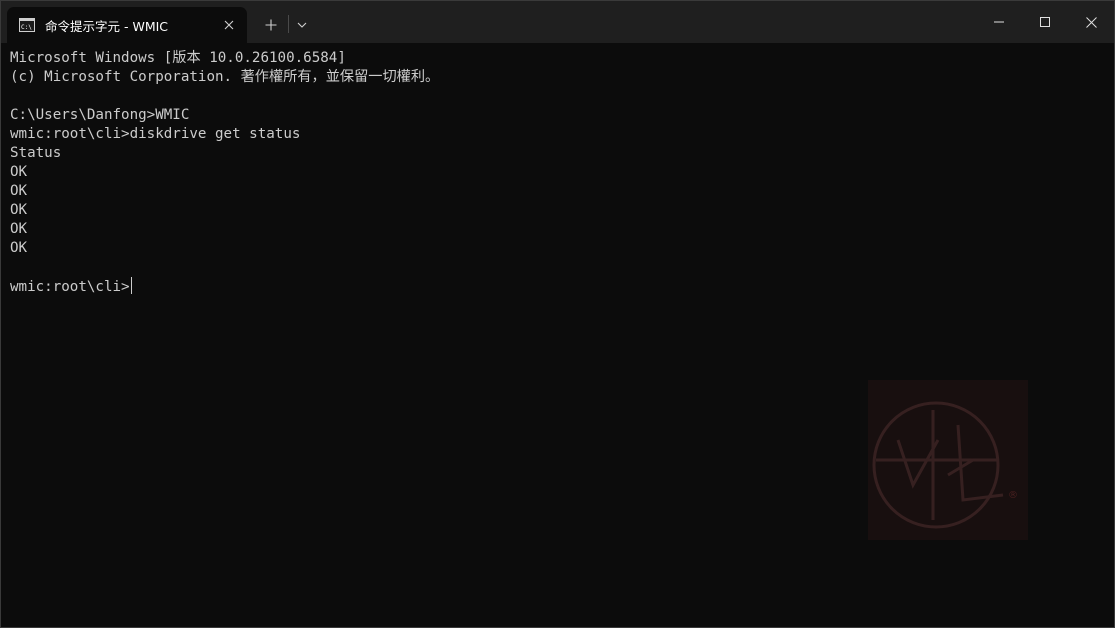  What do you see at coordinates (558, 134) in the screenshot?
I see `terminal-line: wmic:root\cli>diskdrive get status` at bounding box center [558, 134].